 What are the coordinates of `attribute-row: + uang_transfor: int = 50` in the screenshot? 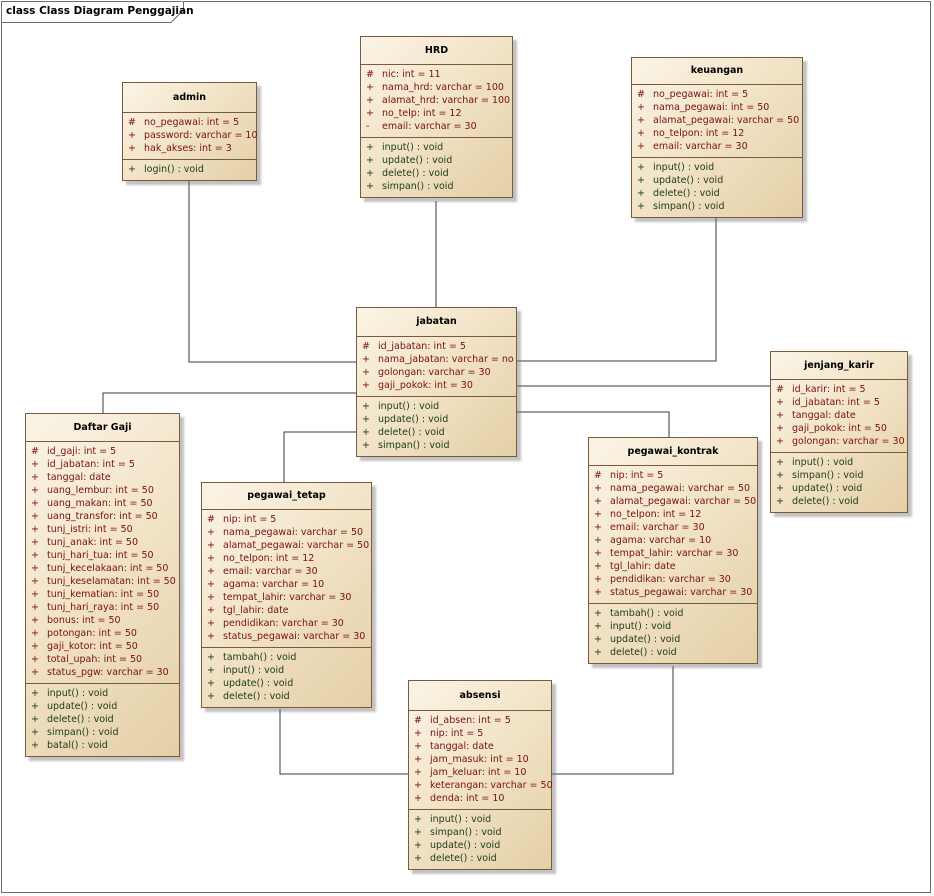 It's located at (102, 516).